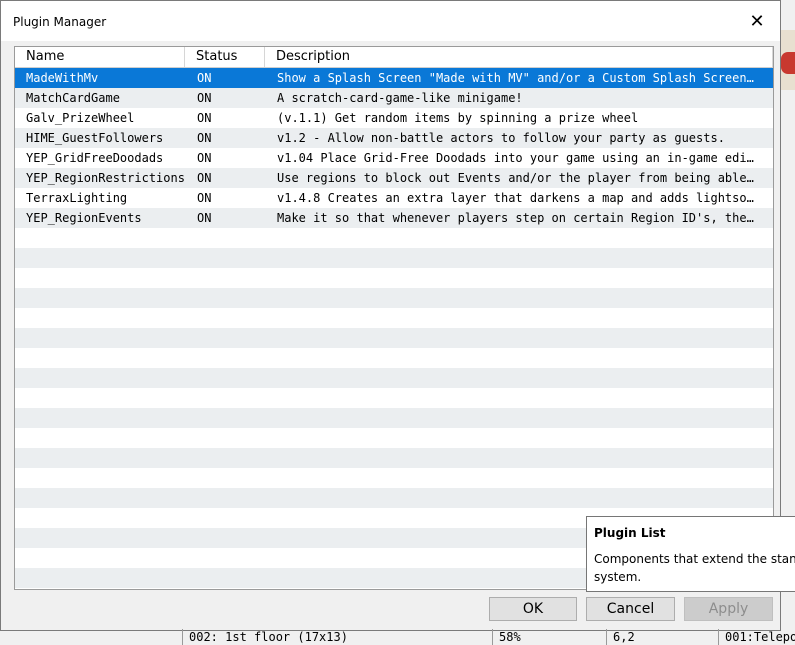 Image resolution: width=795 pixels, height=645 pixels. What do you see at coordinates (73, 98) in the screenshot?
I see `plugin-name: MatchCardGame` at bounding box center [73, 98].